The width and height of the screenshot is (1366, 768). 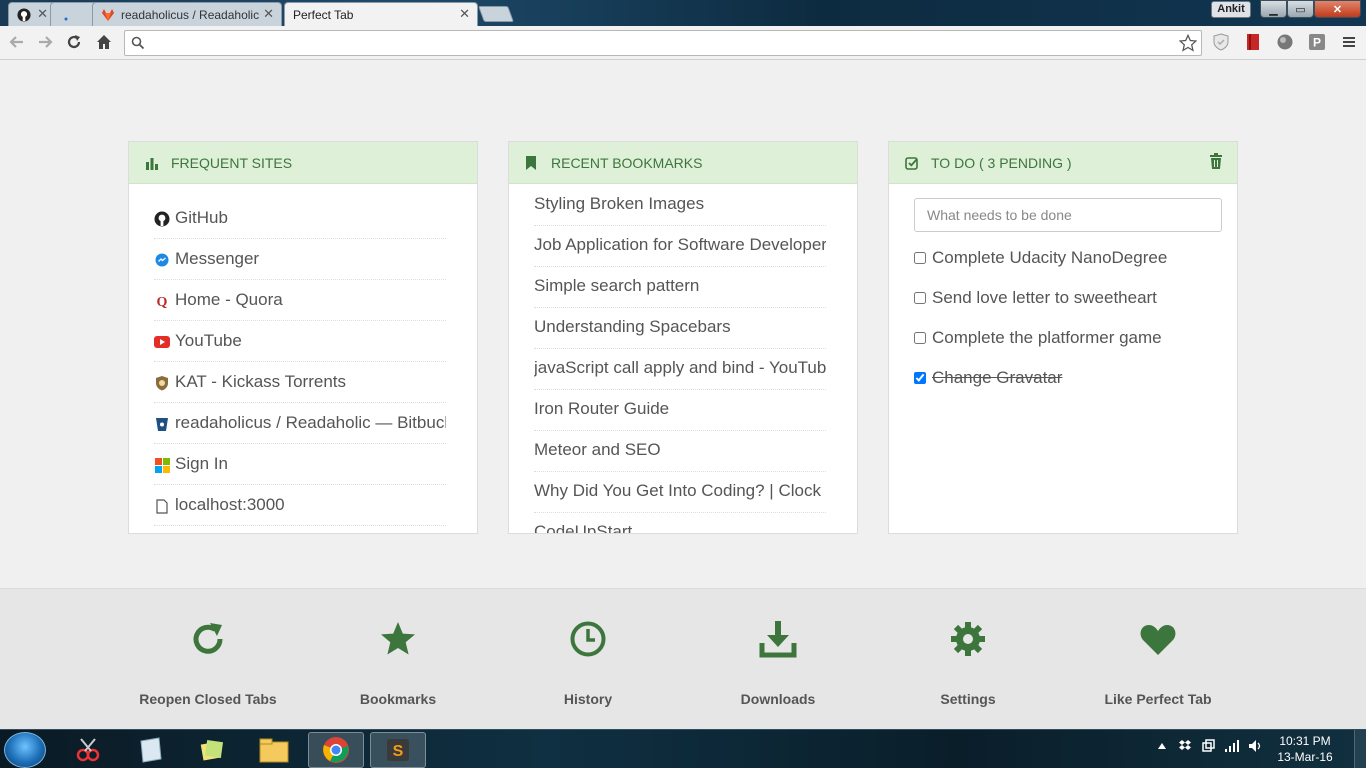 I want to click on signal-strength-icon, so click(x=1232, y=746).